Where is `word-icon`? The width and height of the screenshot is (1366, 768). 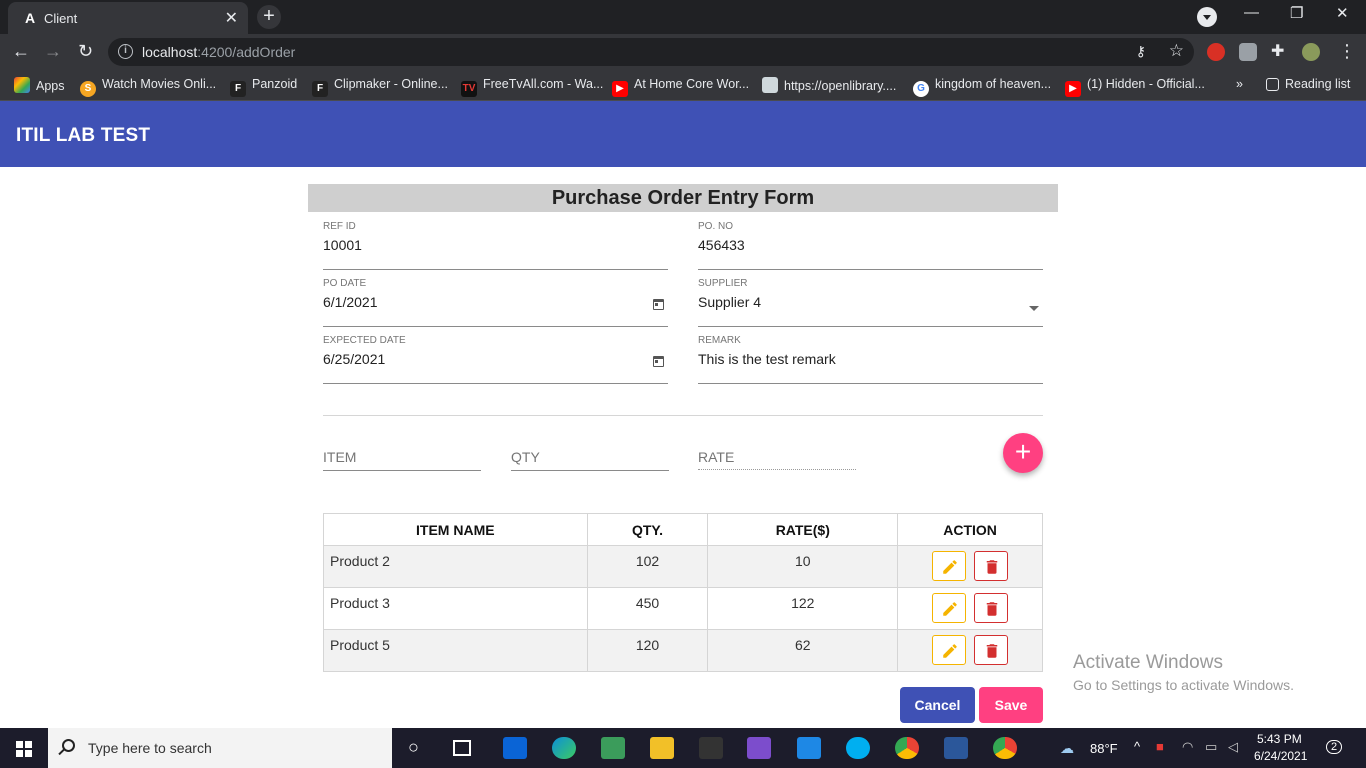
word-icon is located at coordinates (956, 748).